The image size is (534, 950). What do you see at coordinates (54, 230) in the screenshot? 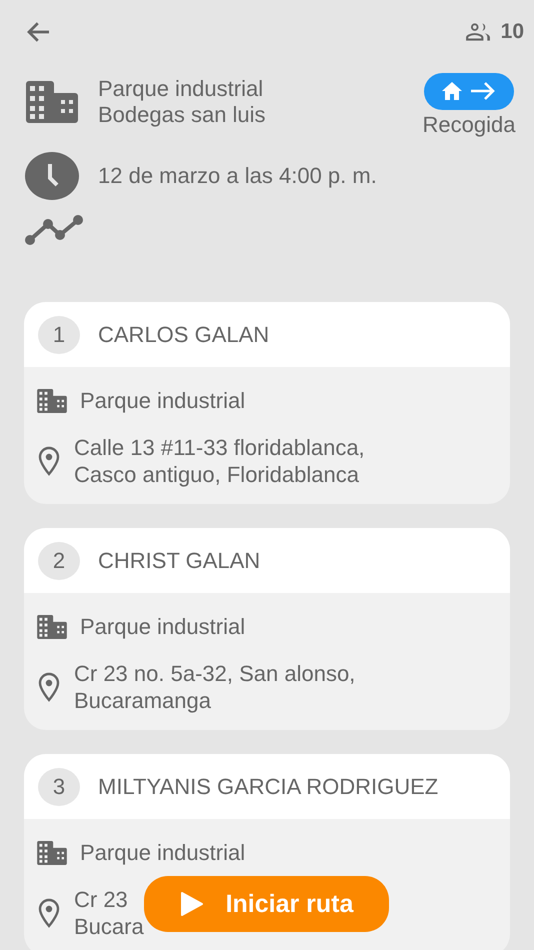
I see `trend-icon` at bounding box center [54, 230].